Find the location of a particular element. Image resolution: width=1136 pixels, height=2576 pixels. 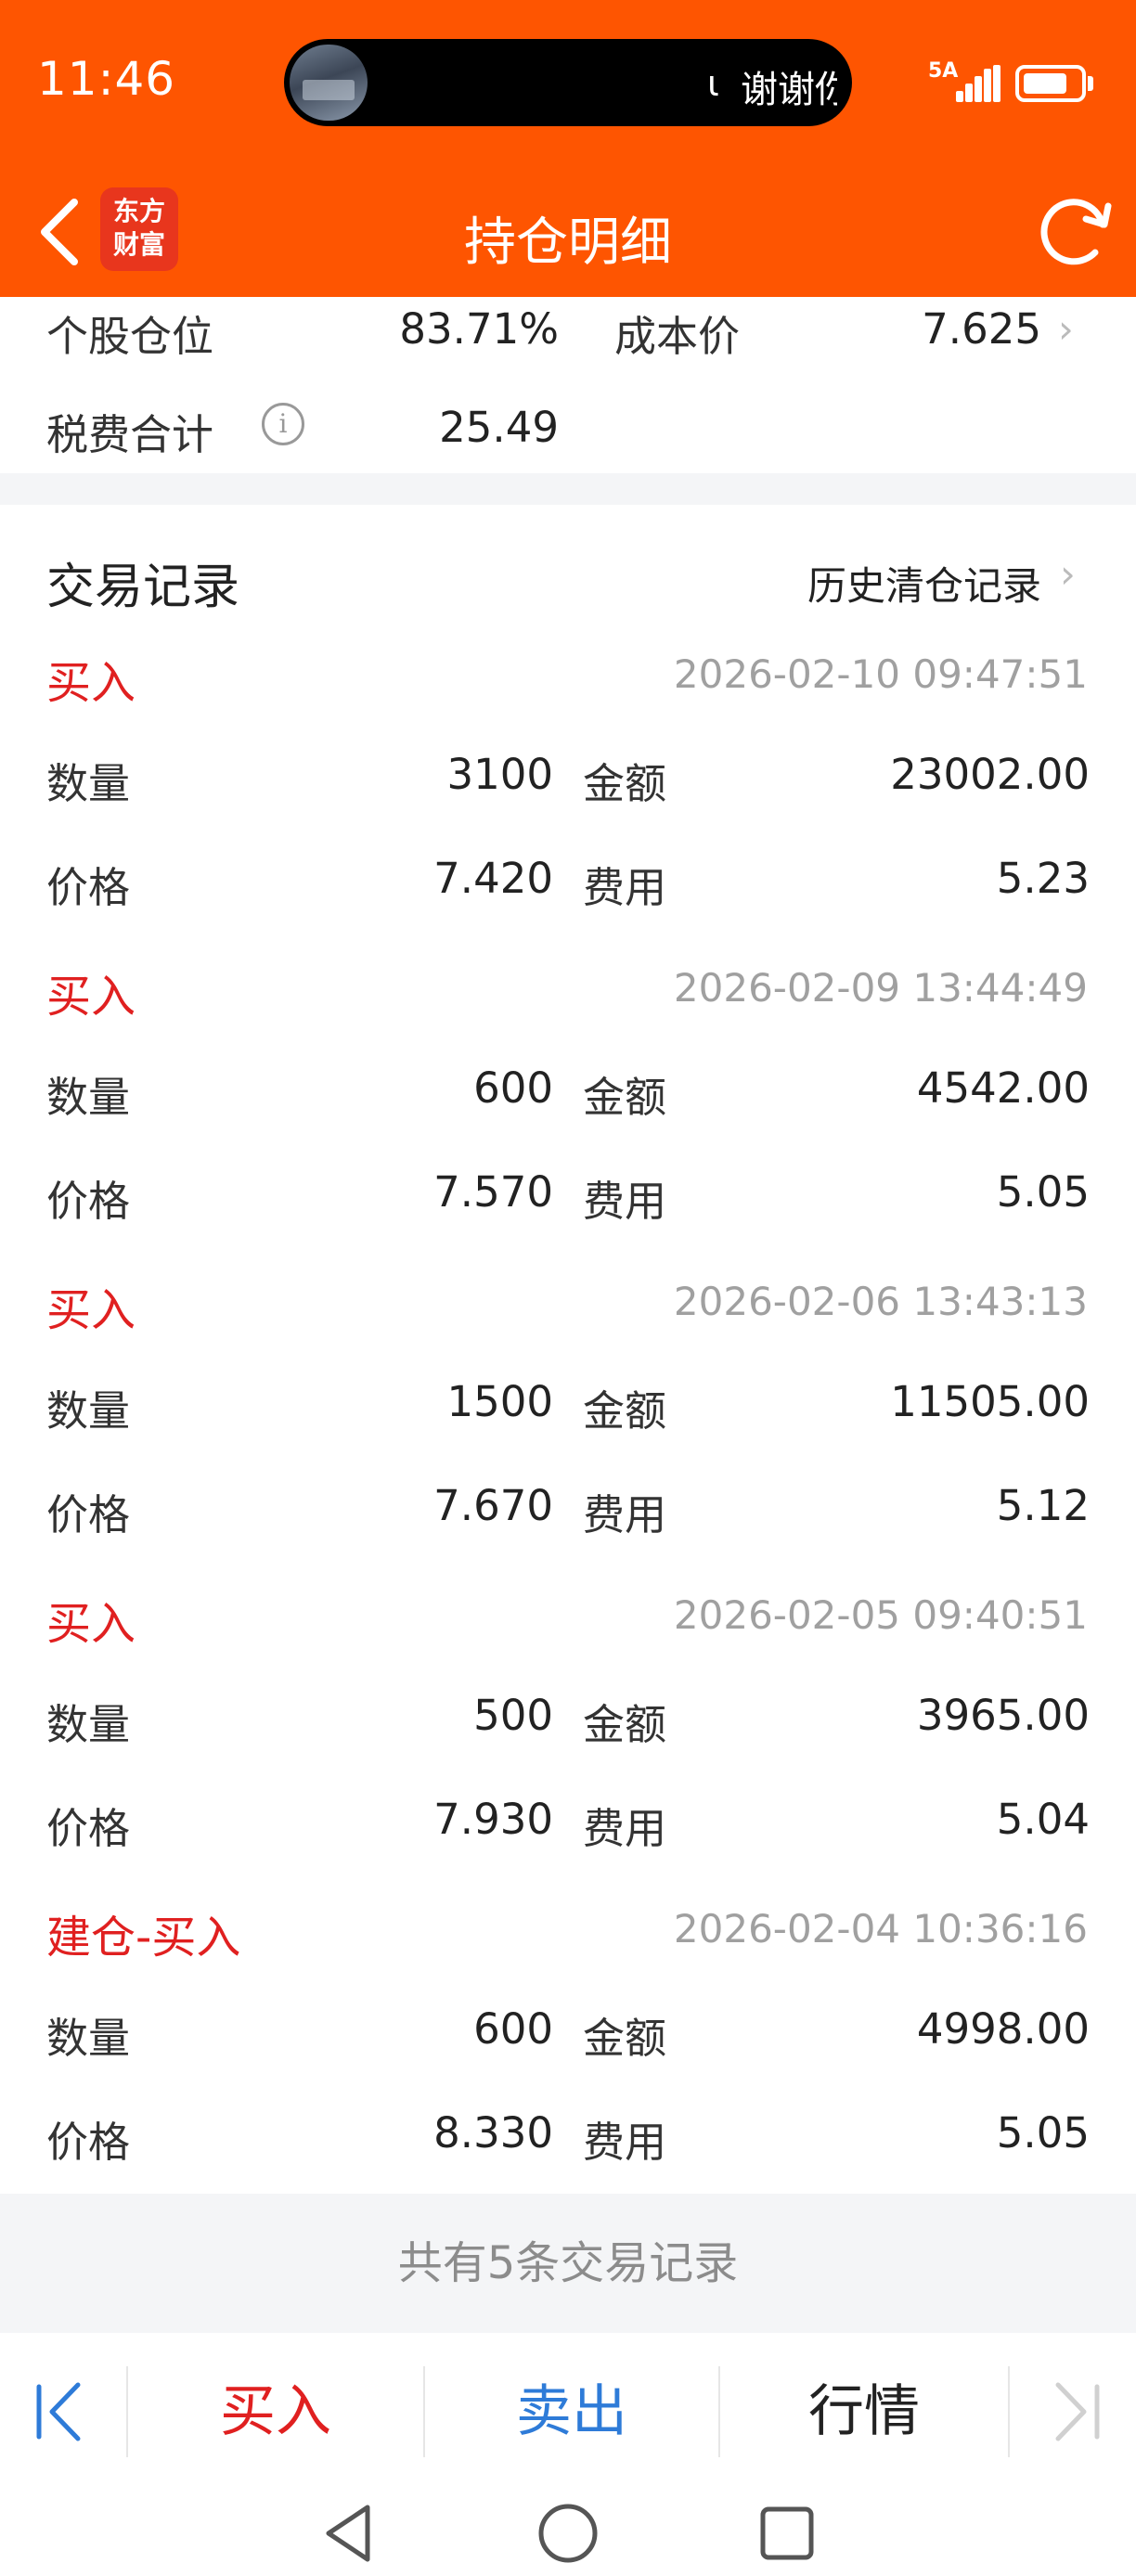

app-header: 东方 财富 持仓明细 is located at coordinates (568, 232).